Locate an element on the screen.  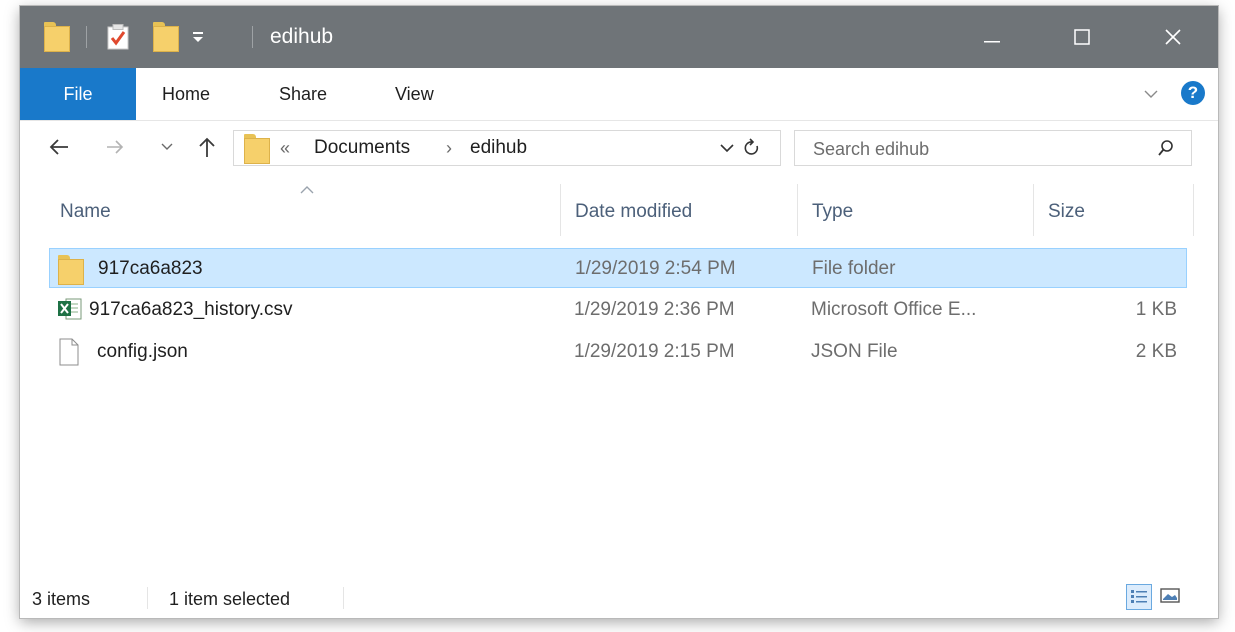
expand-ribbon-icon is located at coordinates (1151, 95).